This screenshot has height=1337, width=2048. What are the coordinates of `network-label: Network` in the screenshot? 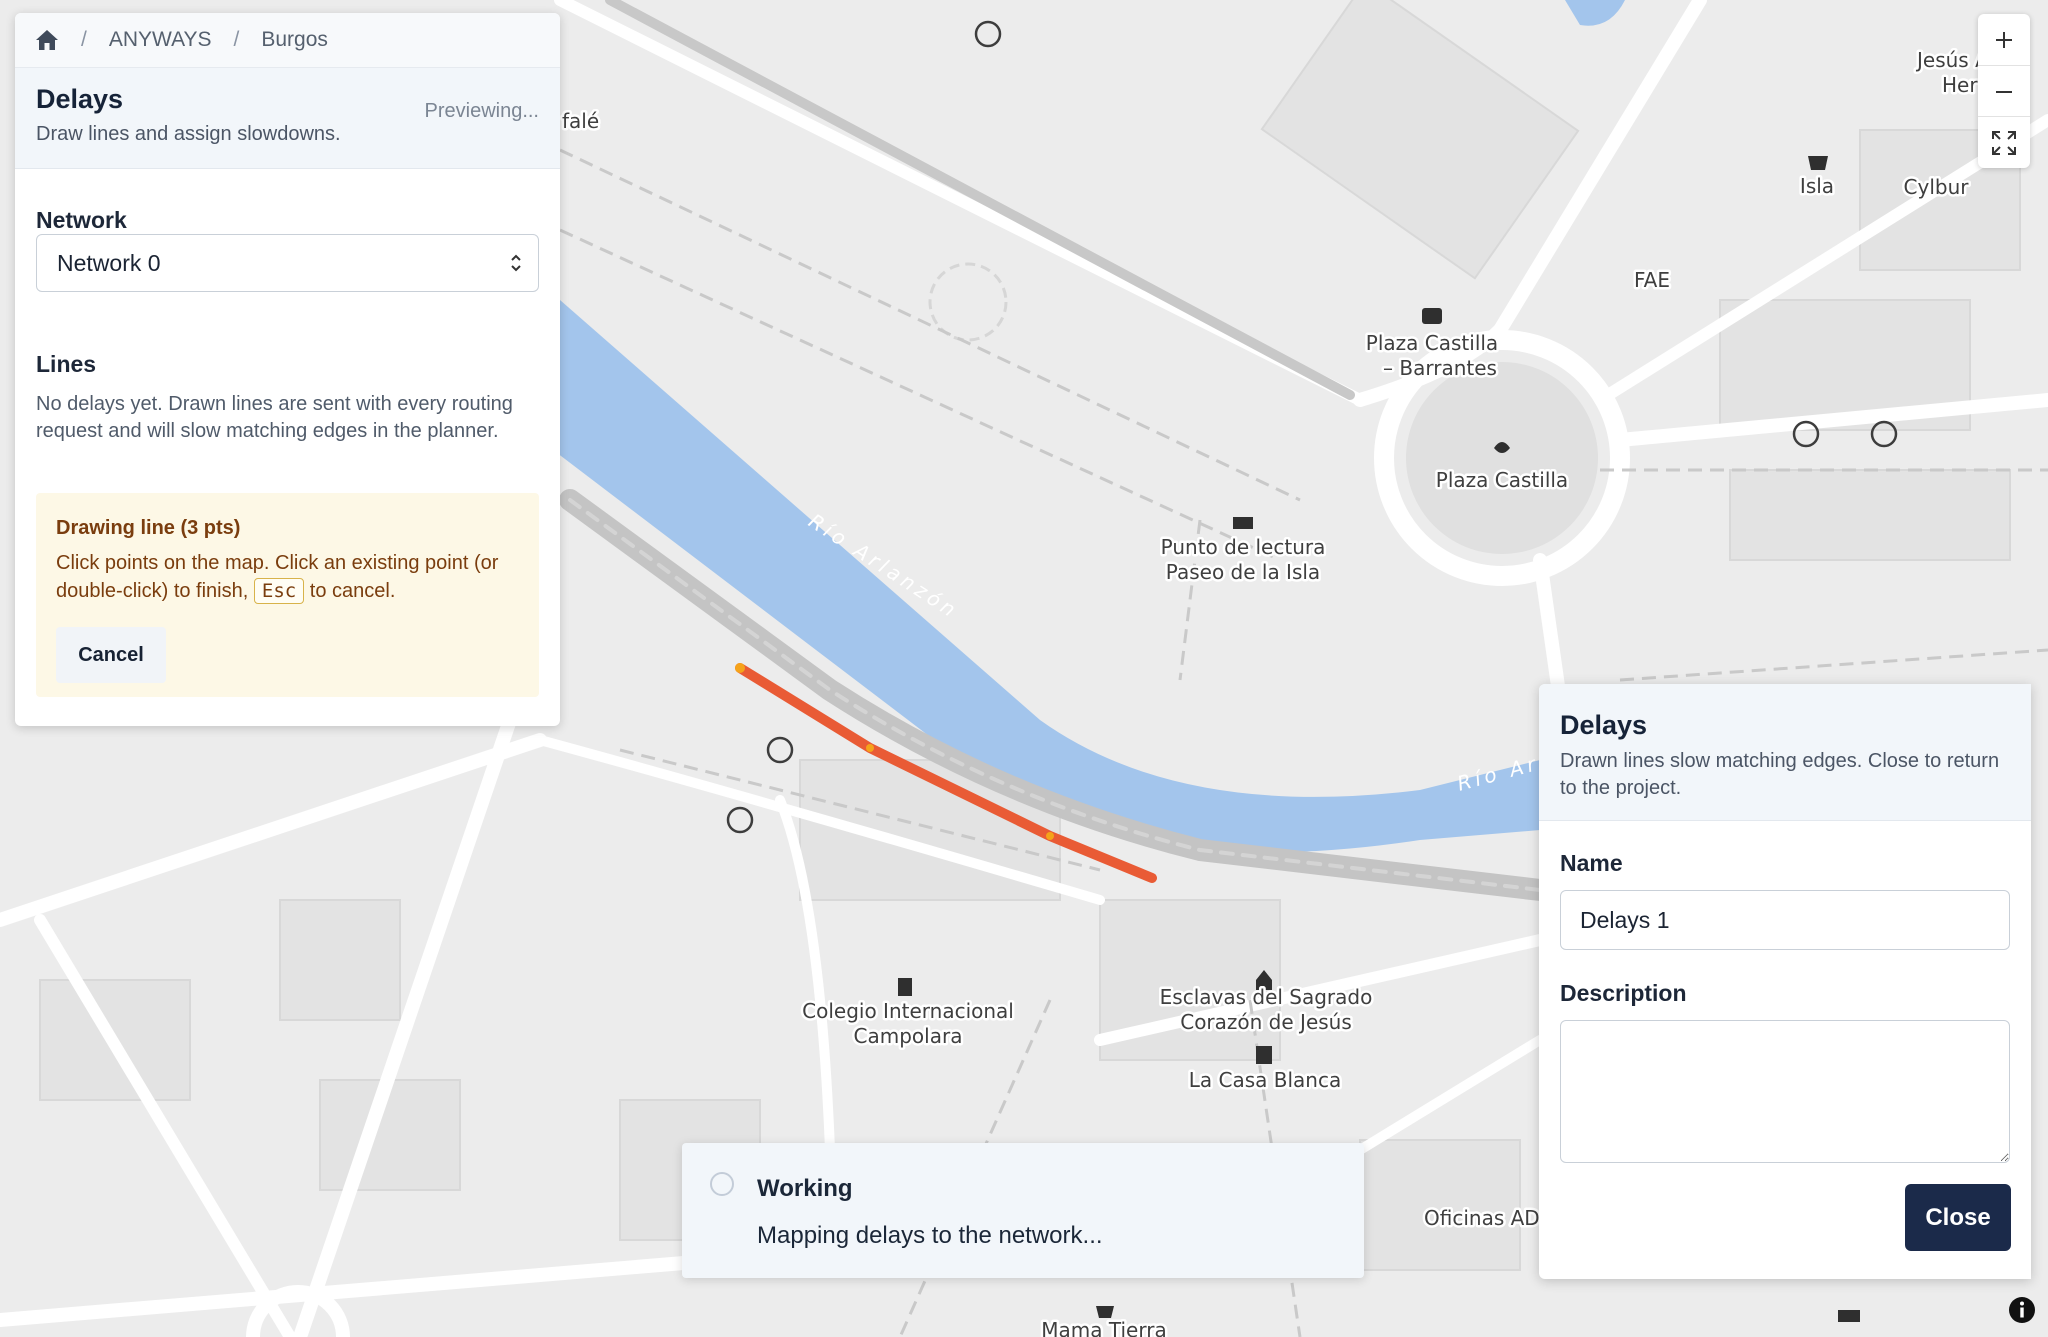 It's located at (81, 220).